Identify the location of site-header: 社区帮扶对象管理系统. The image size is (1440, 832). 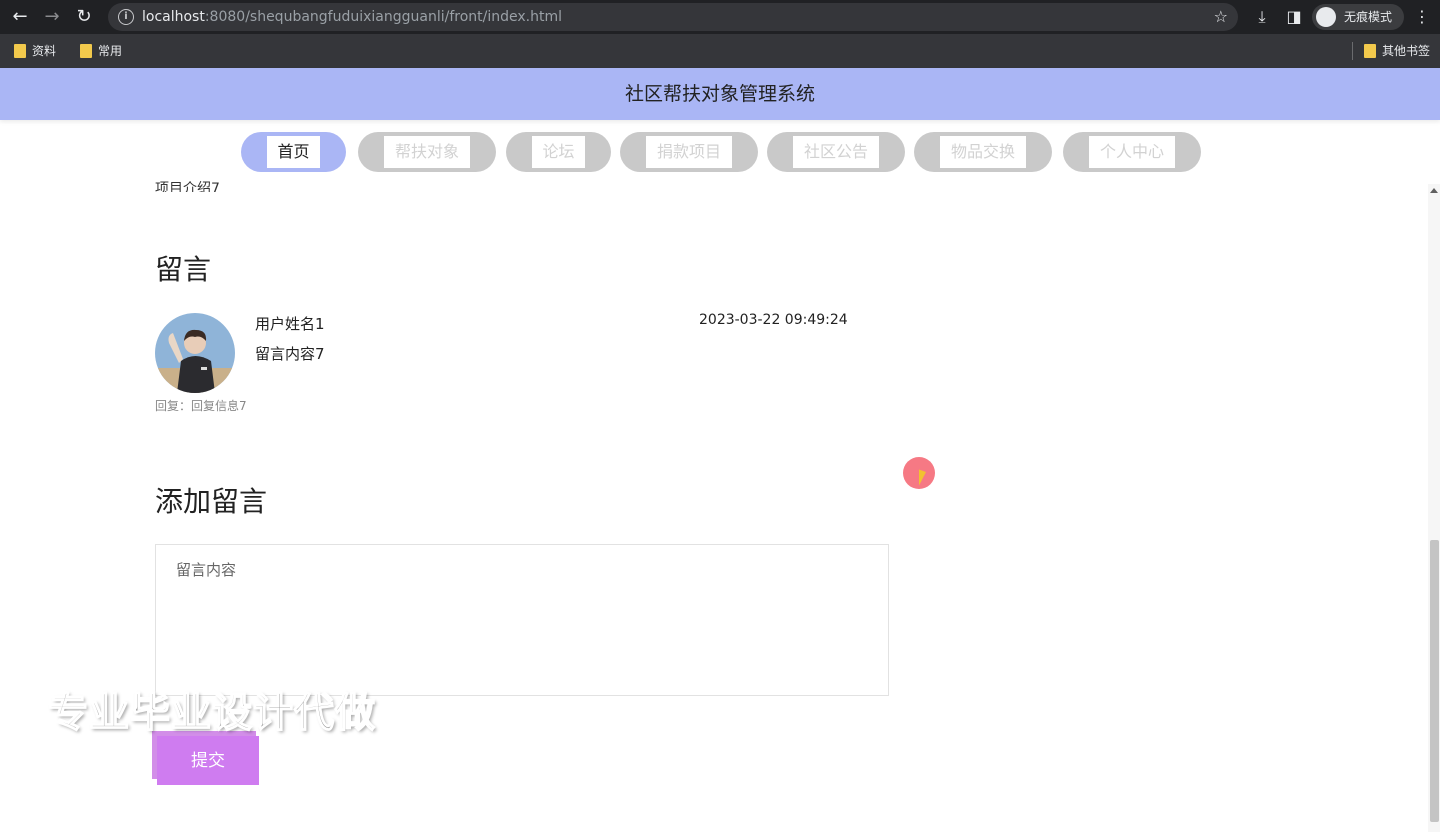
(720, 94).